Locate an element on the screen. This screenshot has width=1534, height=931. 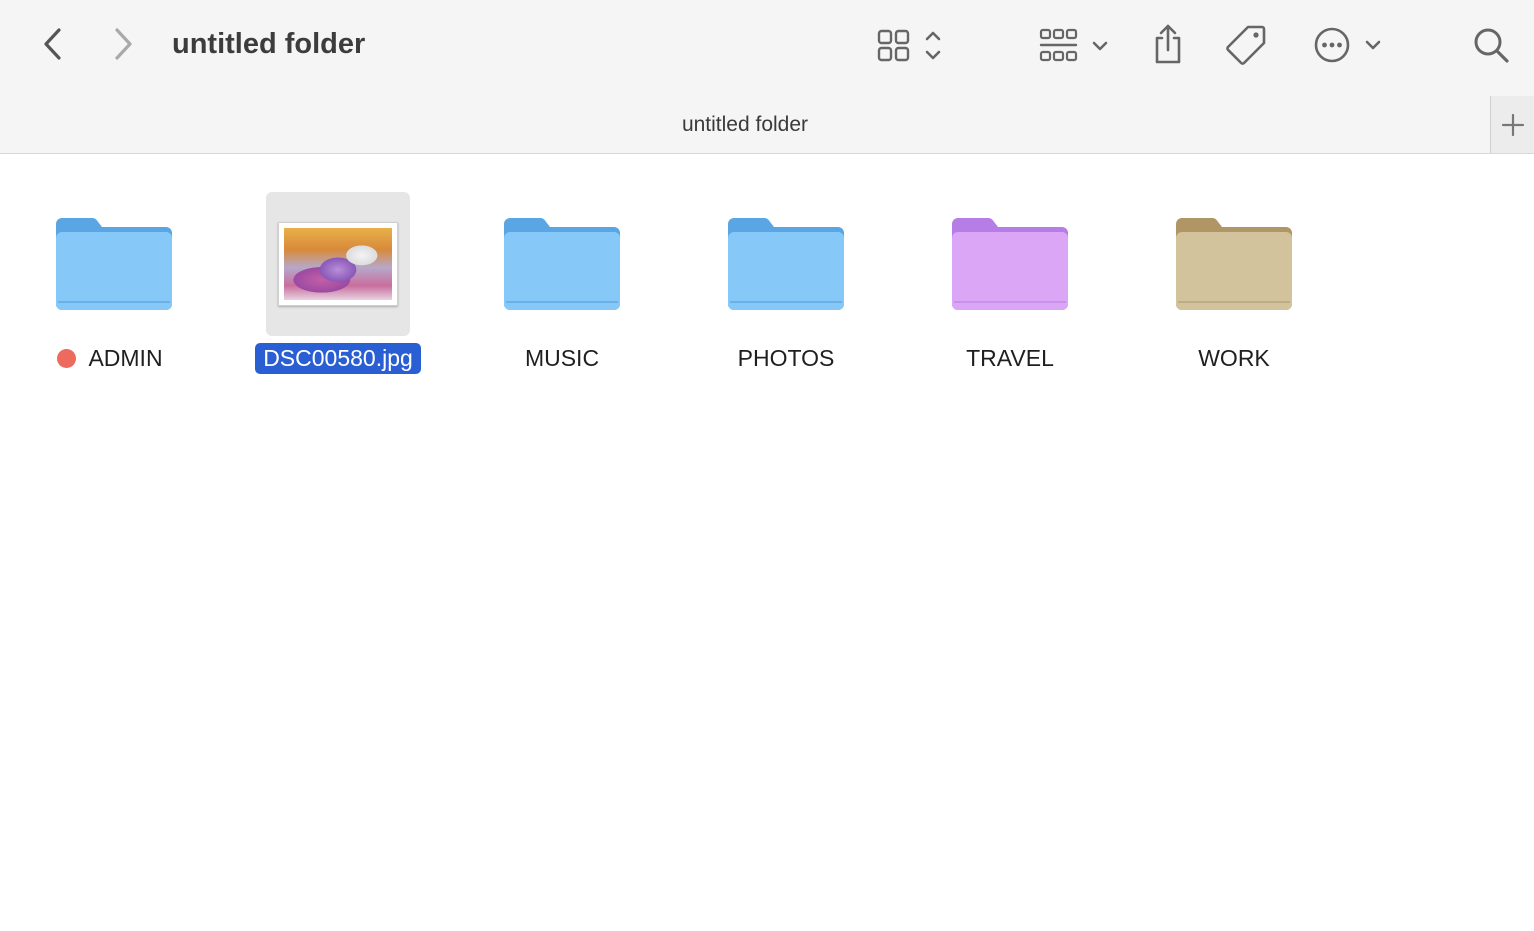
item-label-row: ADMIN is located at coordinates (114, 358).